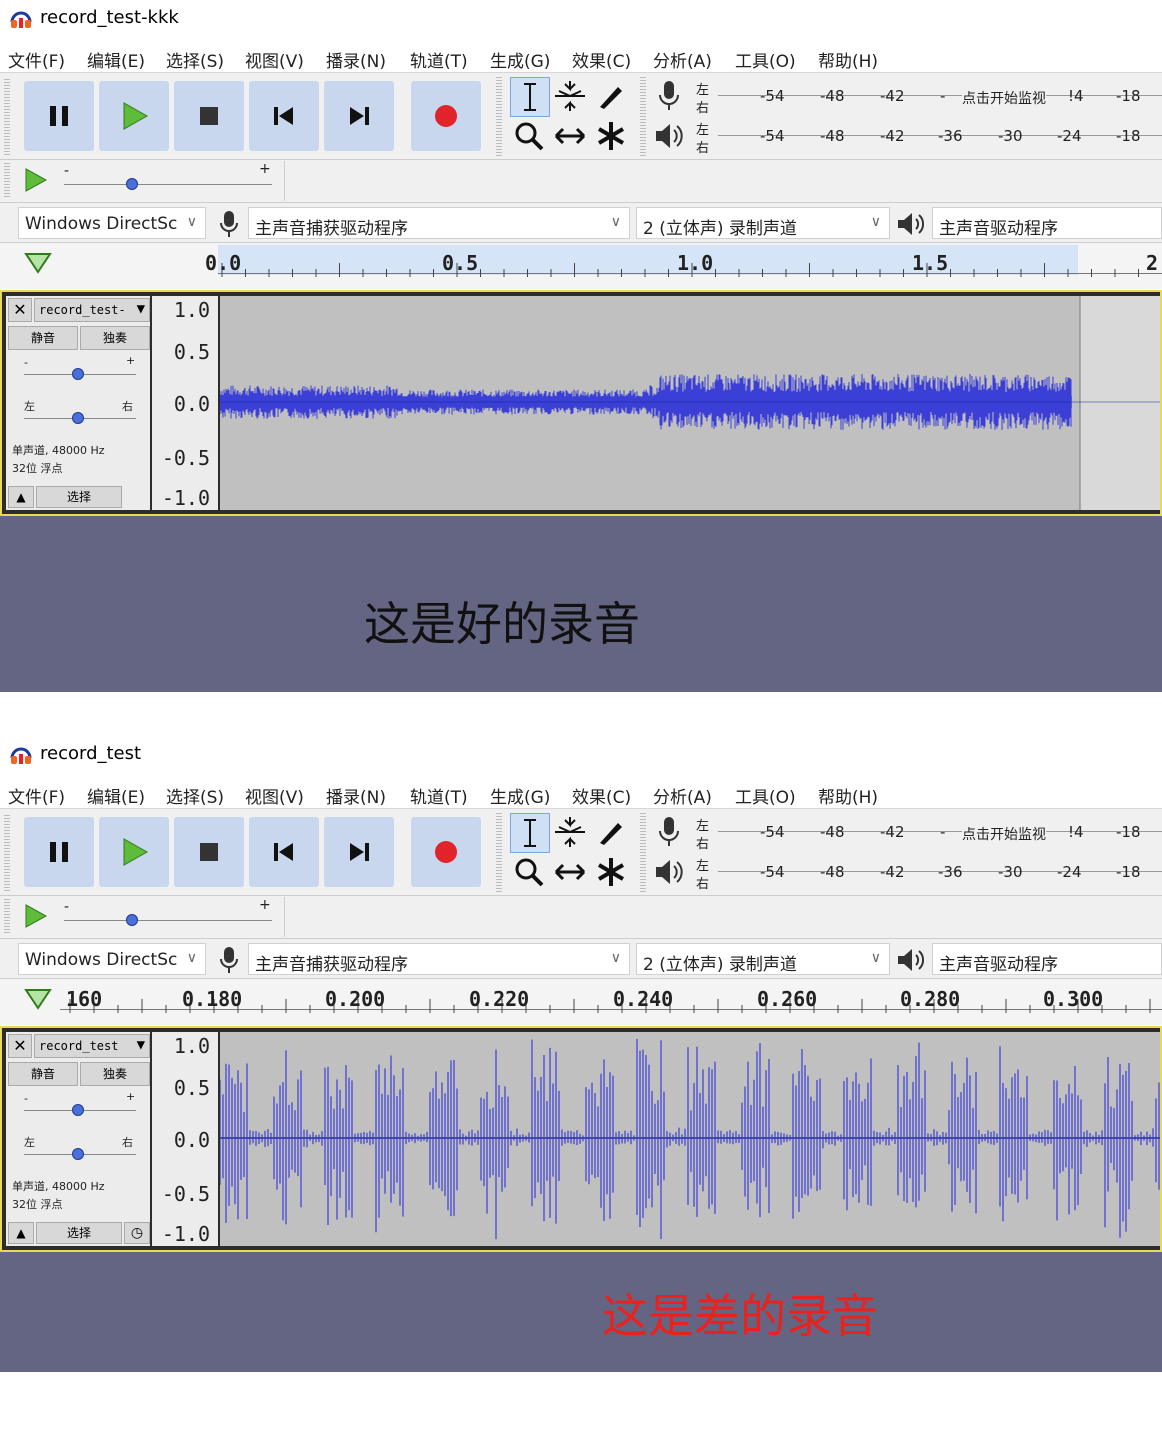  What do you see at coordinates (772, 832) in the screenshot?
I see `meter-tick: -54` at bounding box center [772, 832].